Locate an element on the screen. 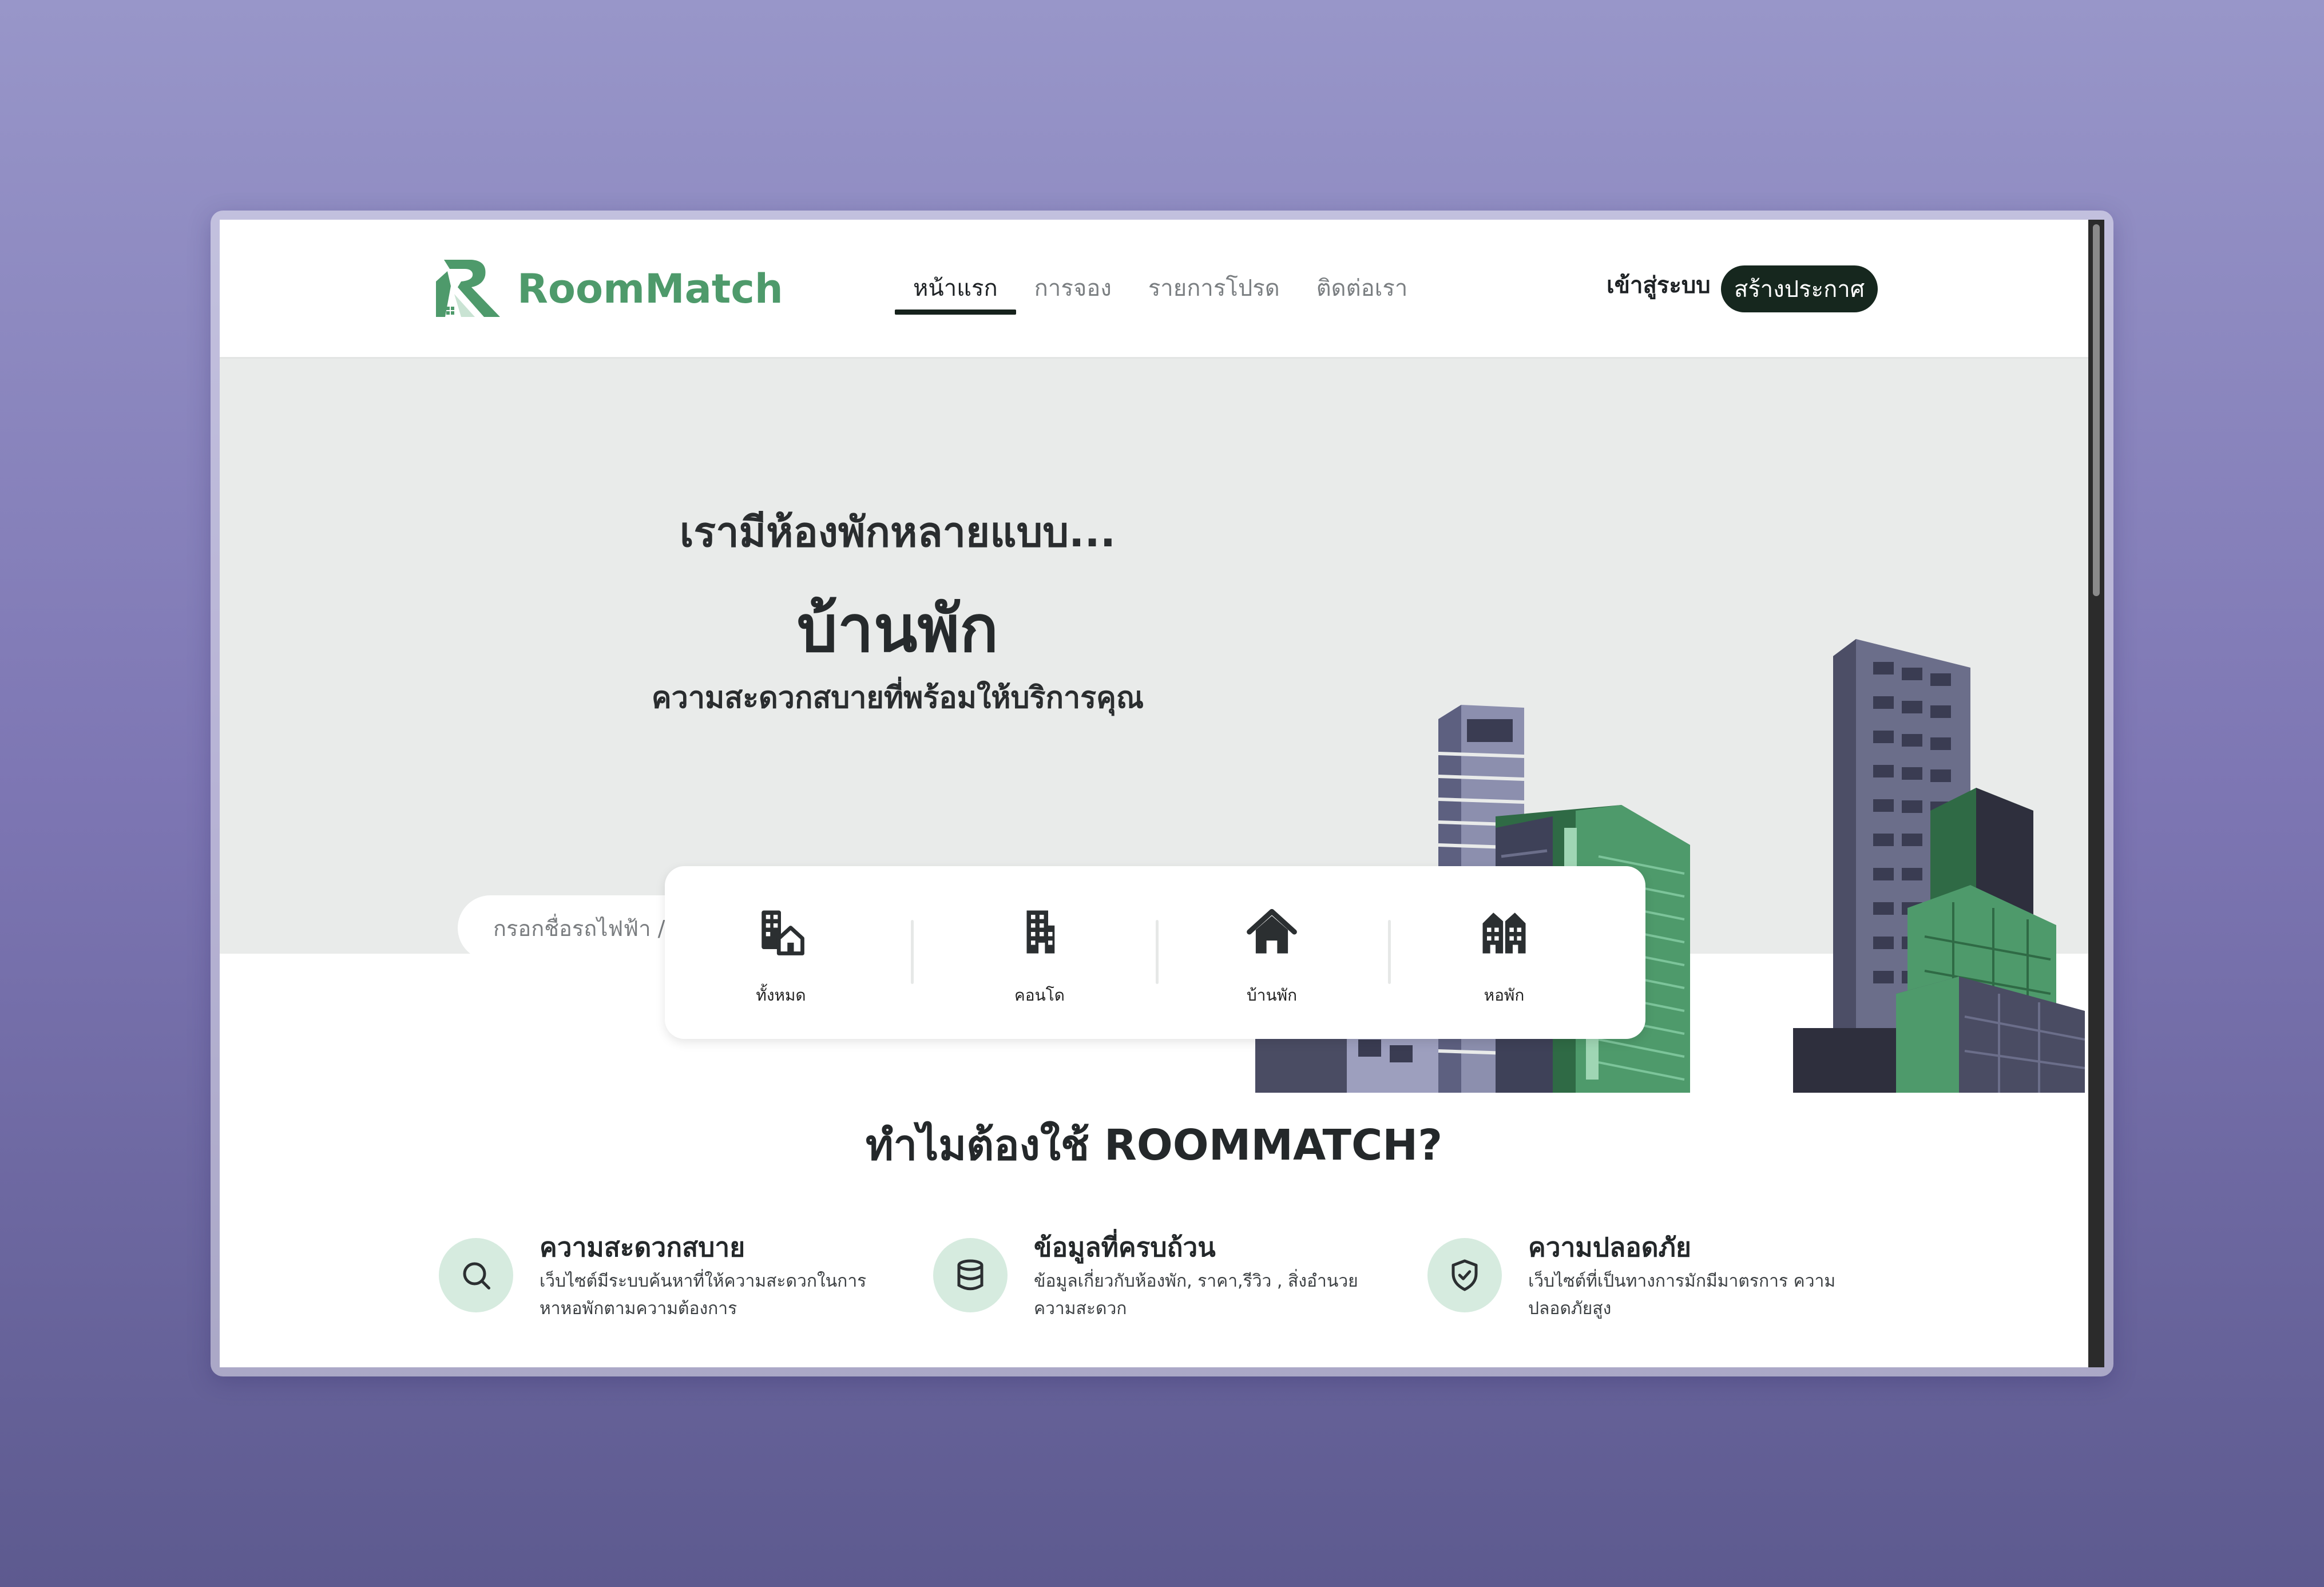  category-dormitory: หอพัก is located at coordinates (1504, 952).